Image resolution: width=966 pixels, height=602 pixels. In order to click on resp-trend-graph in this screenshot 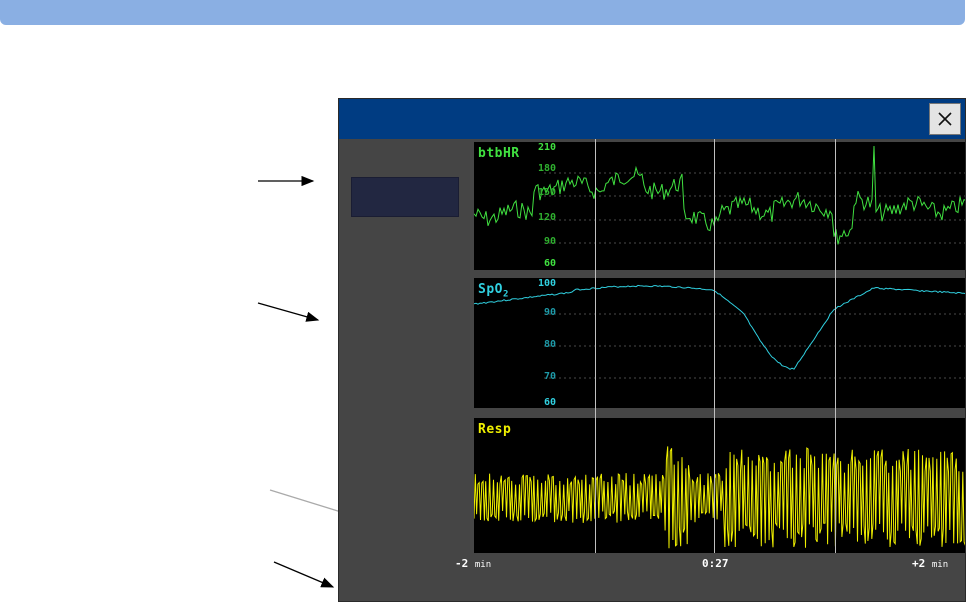, I will do `click(719, 497)`.